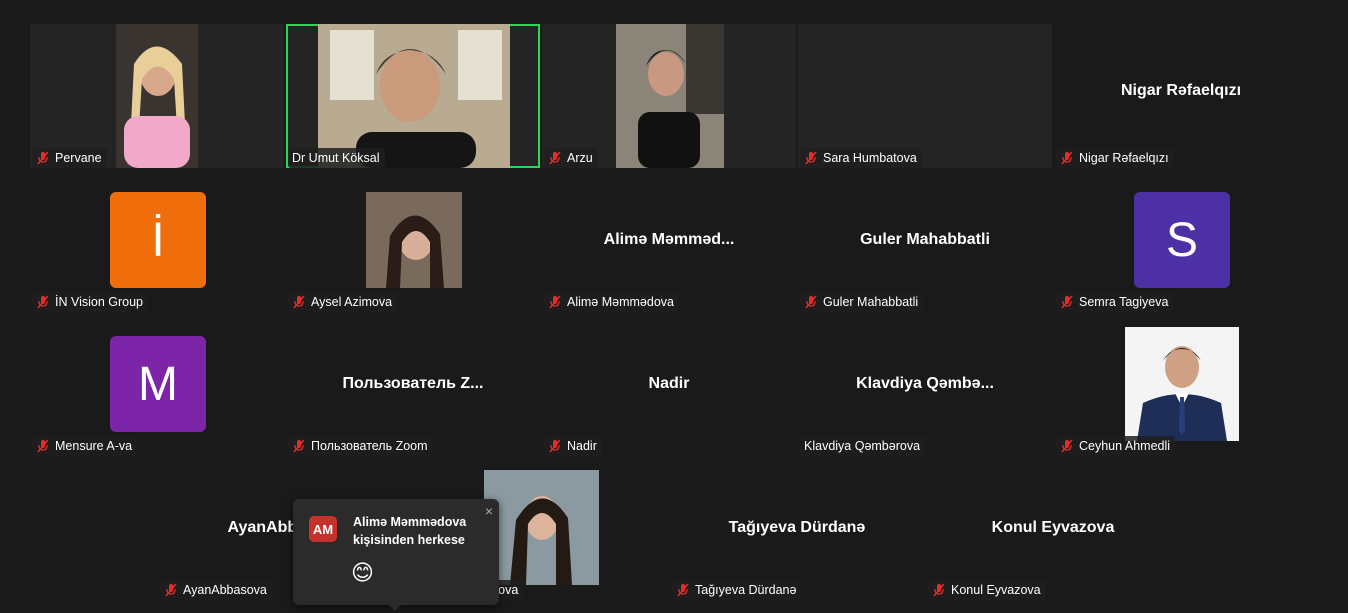  I want to click on participant-tile-nigar: Nigar Rəfaelqızı Nigar Rəfaelqızı, so click(1181, 96).